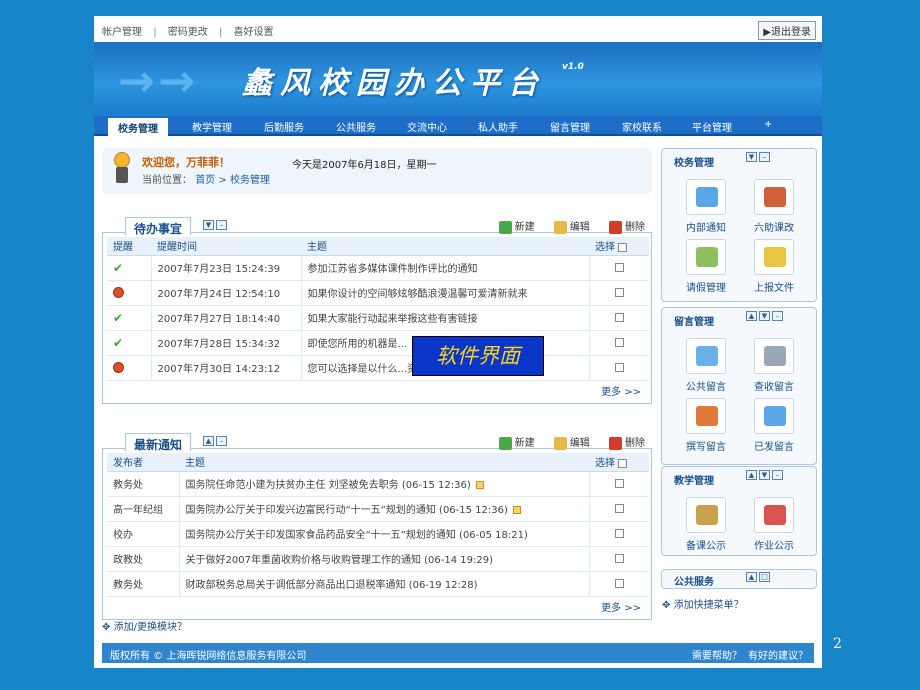 This screenshot has height=690, width=920. What do you see at coordinates (384, 484) in the screenshot?
I see `subject: 国务院任命范小建为扶贫办主任 刘坚被免去职务 (06-15 12:36)` at bounding box center [384, 484].